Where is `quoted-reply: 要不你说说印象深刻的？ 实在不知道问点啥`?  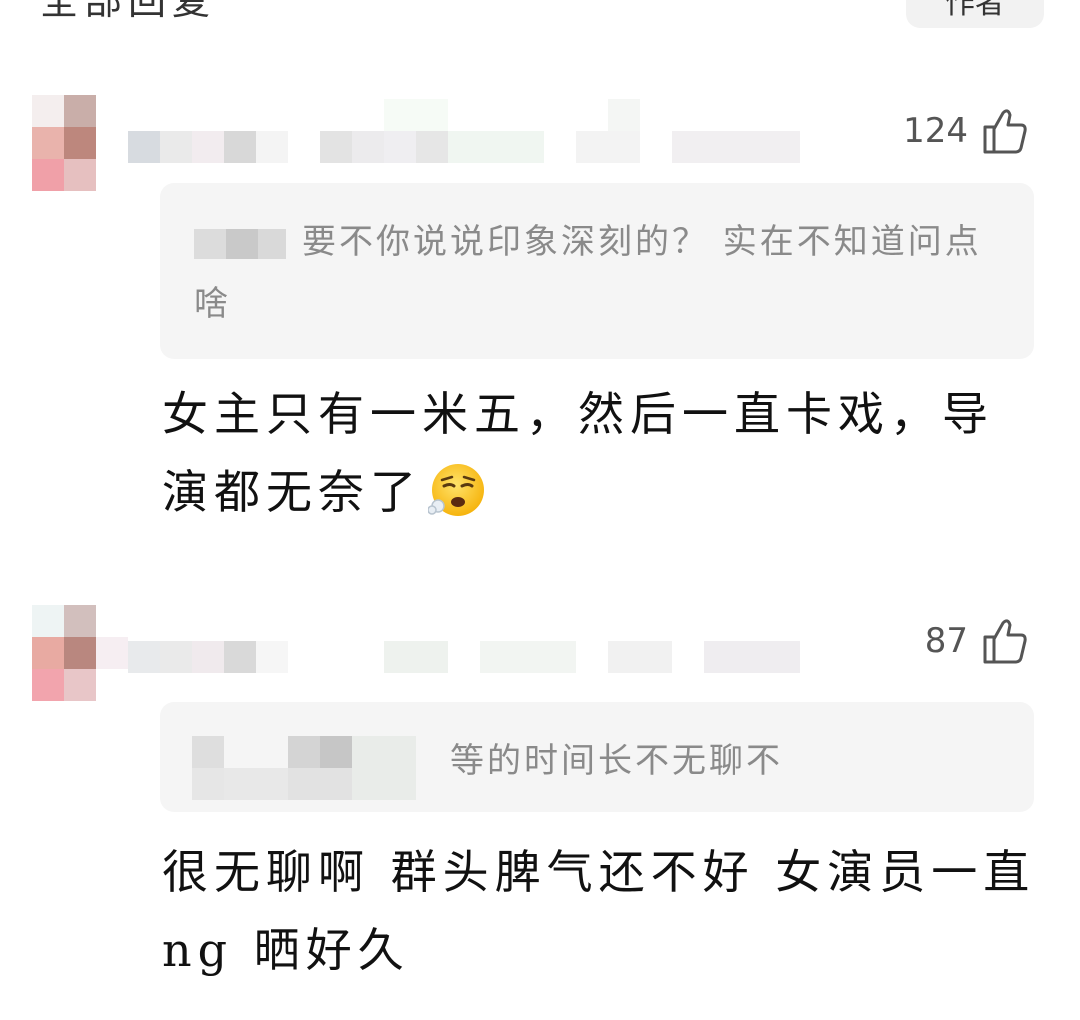 quoted-reply: 要不你说说印象深刻的？ 实在不知道问点啥 is located at coordinates (597, 271).